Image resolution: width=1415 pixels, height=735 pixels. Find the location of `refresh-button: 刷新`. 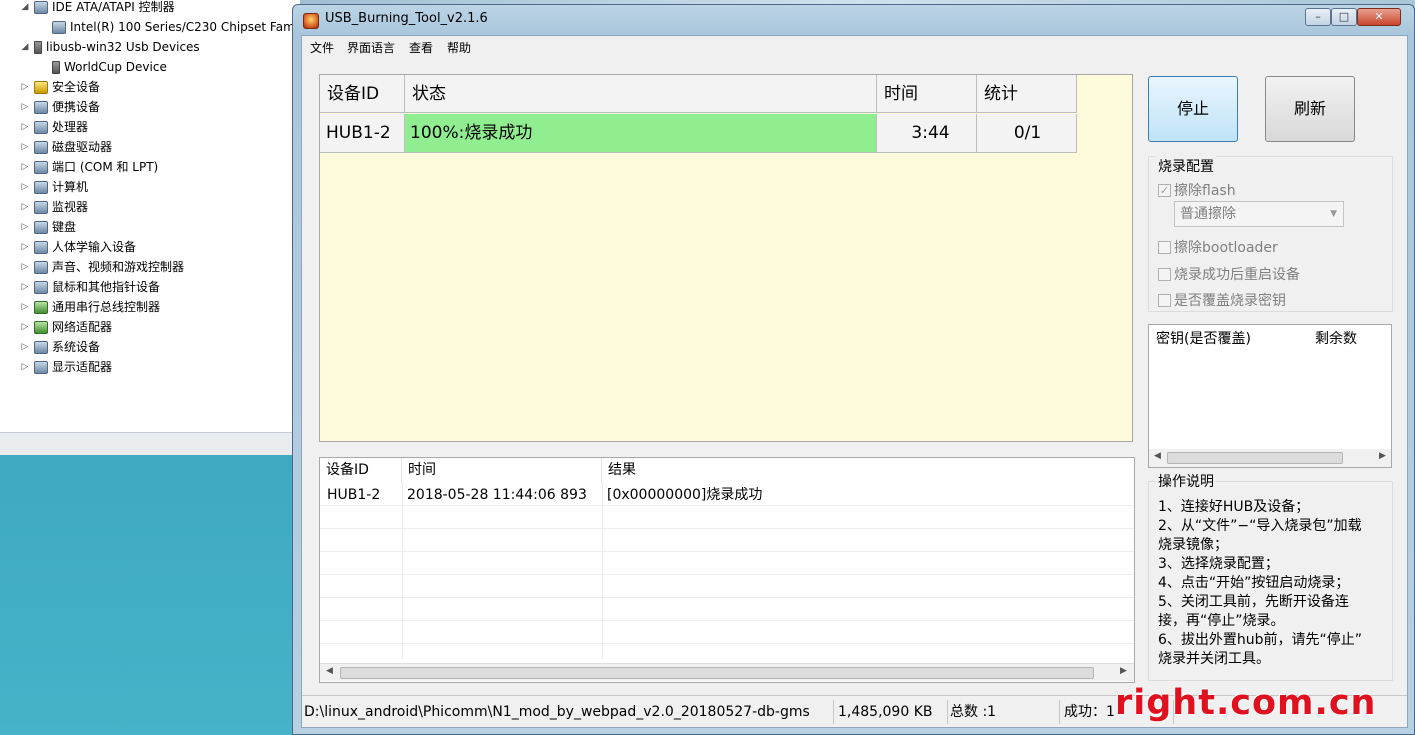

refresh-button: 刷新 is located at coordinates (1310, 109).